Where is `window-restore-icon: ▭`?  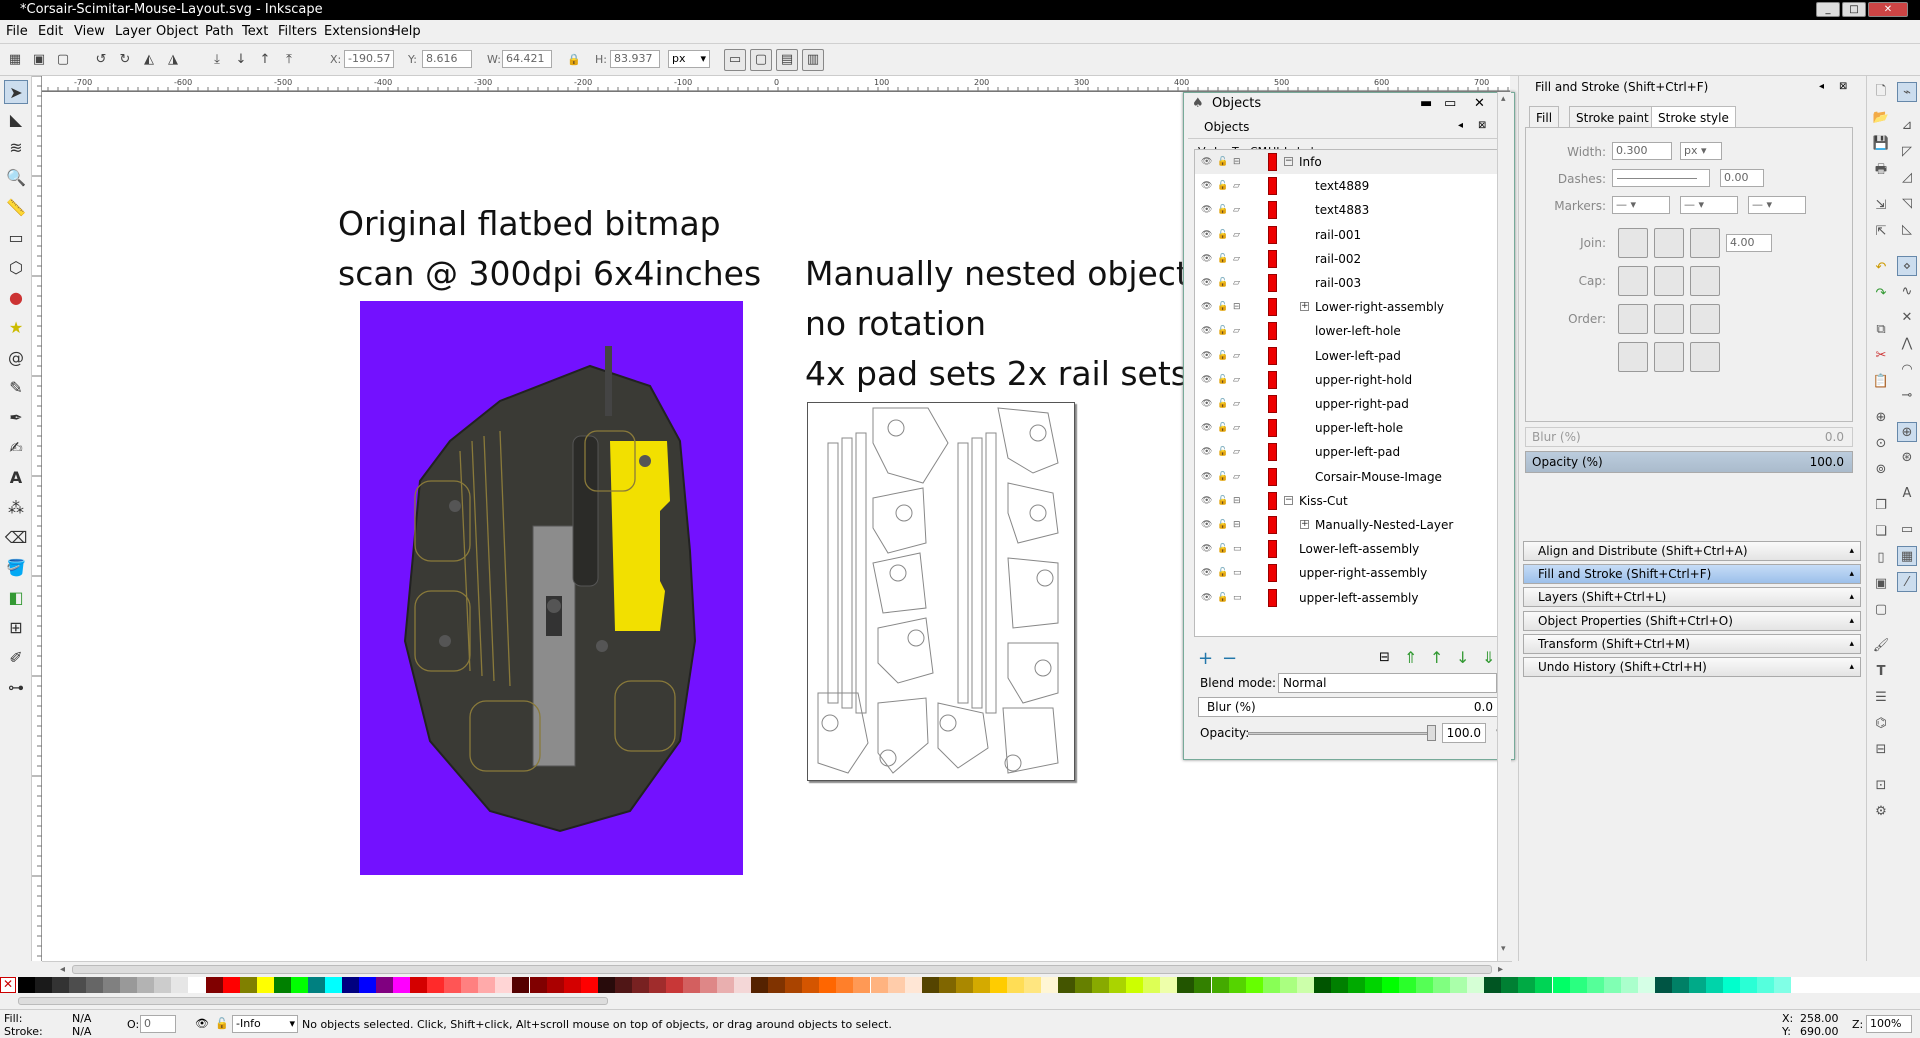
window-restore-icon: ▭ is located at coordinates (1450, 104).